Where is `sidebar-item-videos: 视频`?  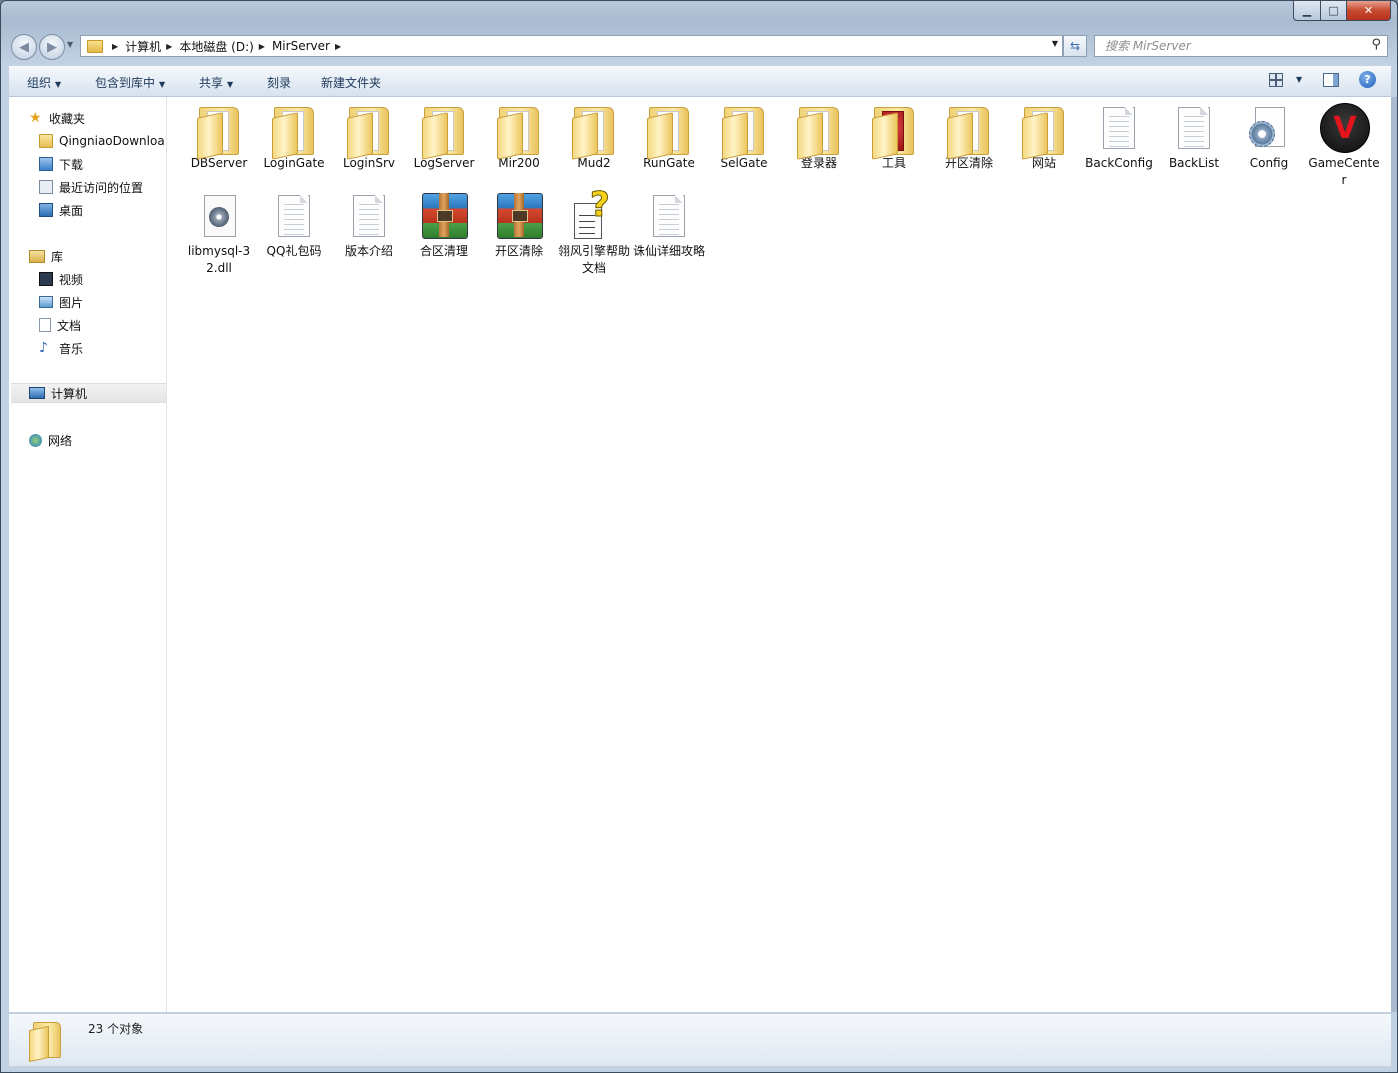 sidebar-item-videos: 视频 is located at coordinates (61, 279).